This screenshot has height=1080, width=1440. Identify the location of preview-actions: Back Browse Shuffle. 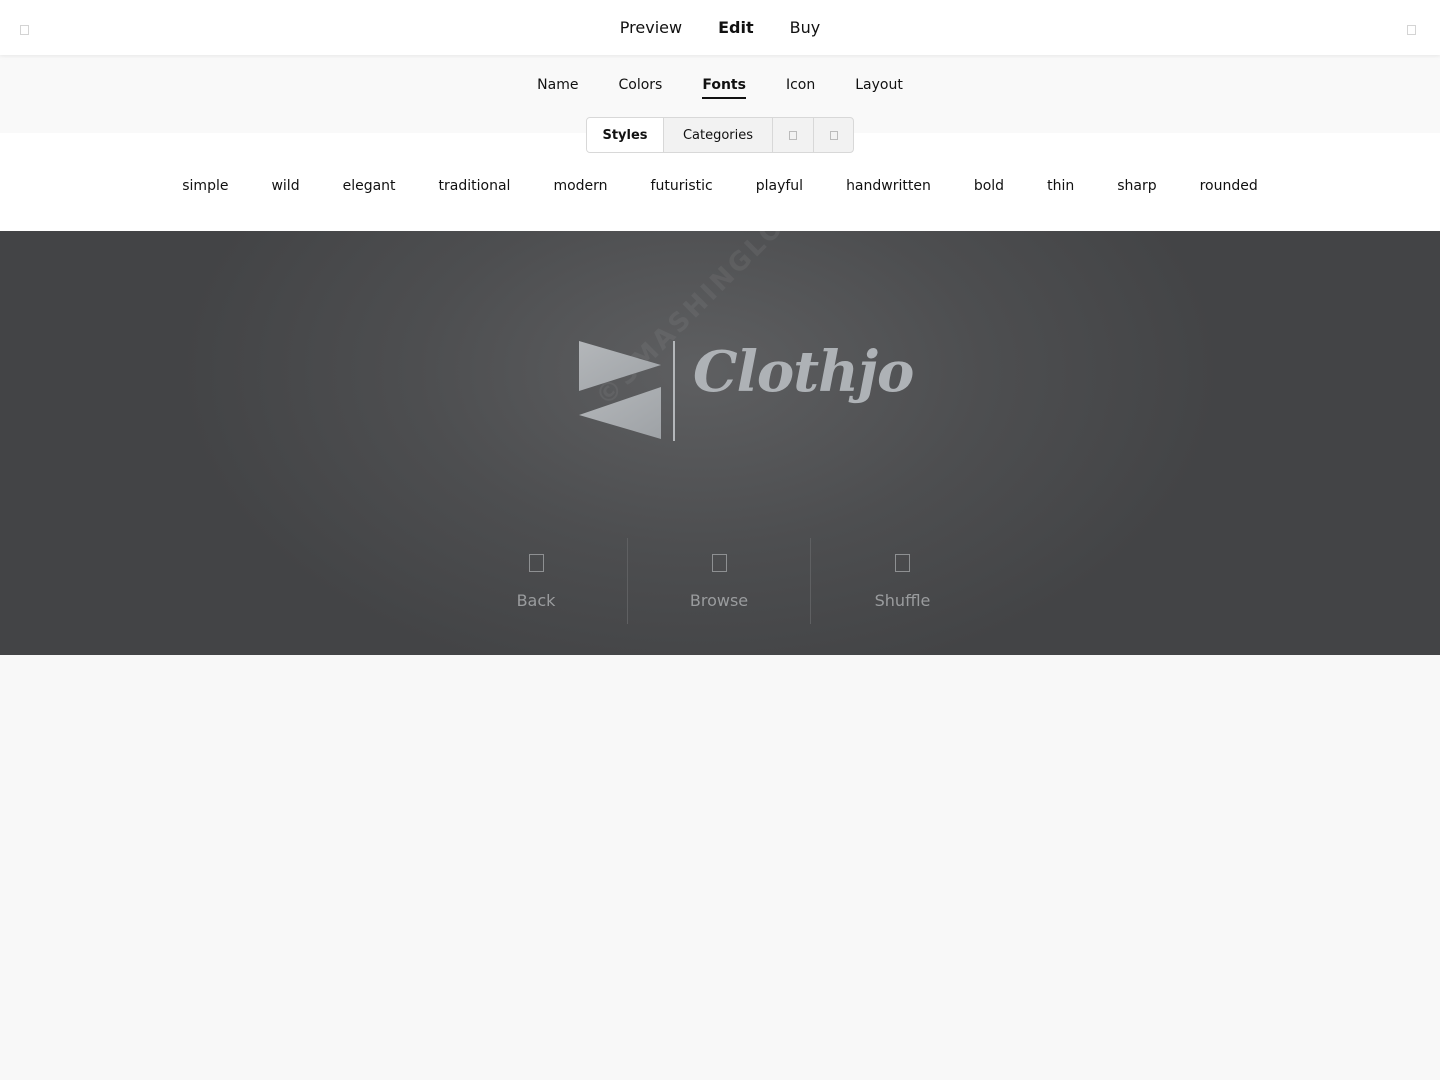
(720, 581).